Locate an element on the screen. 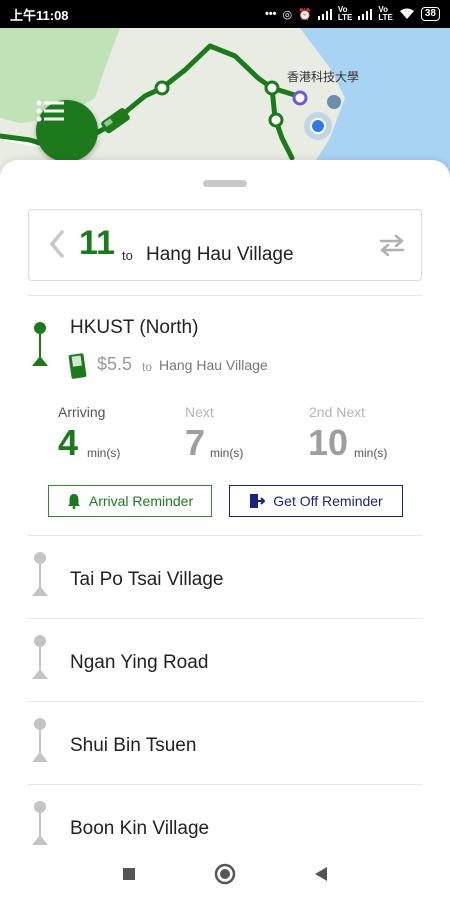 Image resolution: width=450 pixels, height=900 pixels. get-off-reminder-label: Get Off Reminder is located at coordinates (328, 501).